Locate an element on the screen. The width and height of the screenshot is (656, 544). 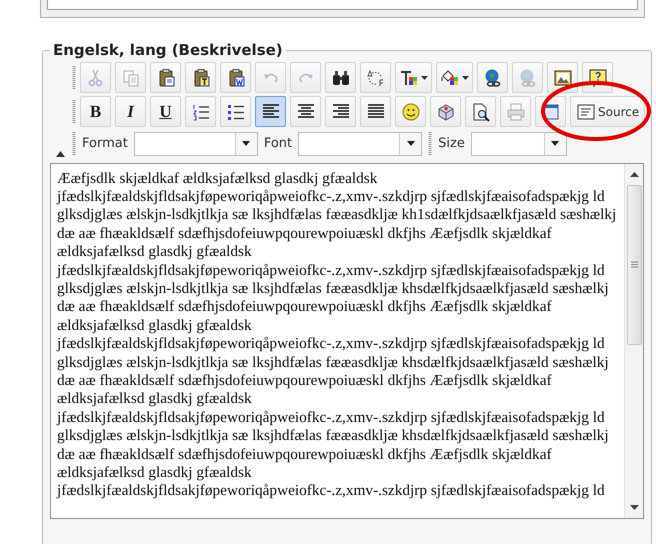
source-button: Source is located at coordinates (608, 111).